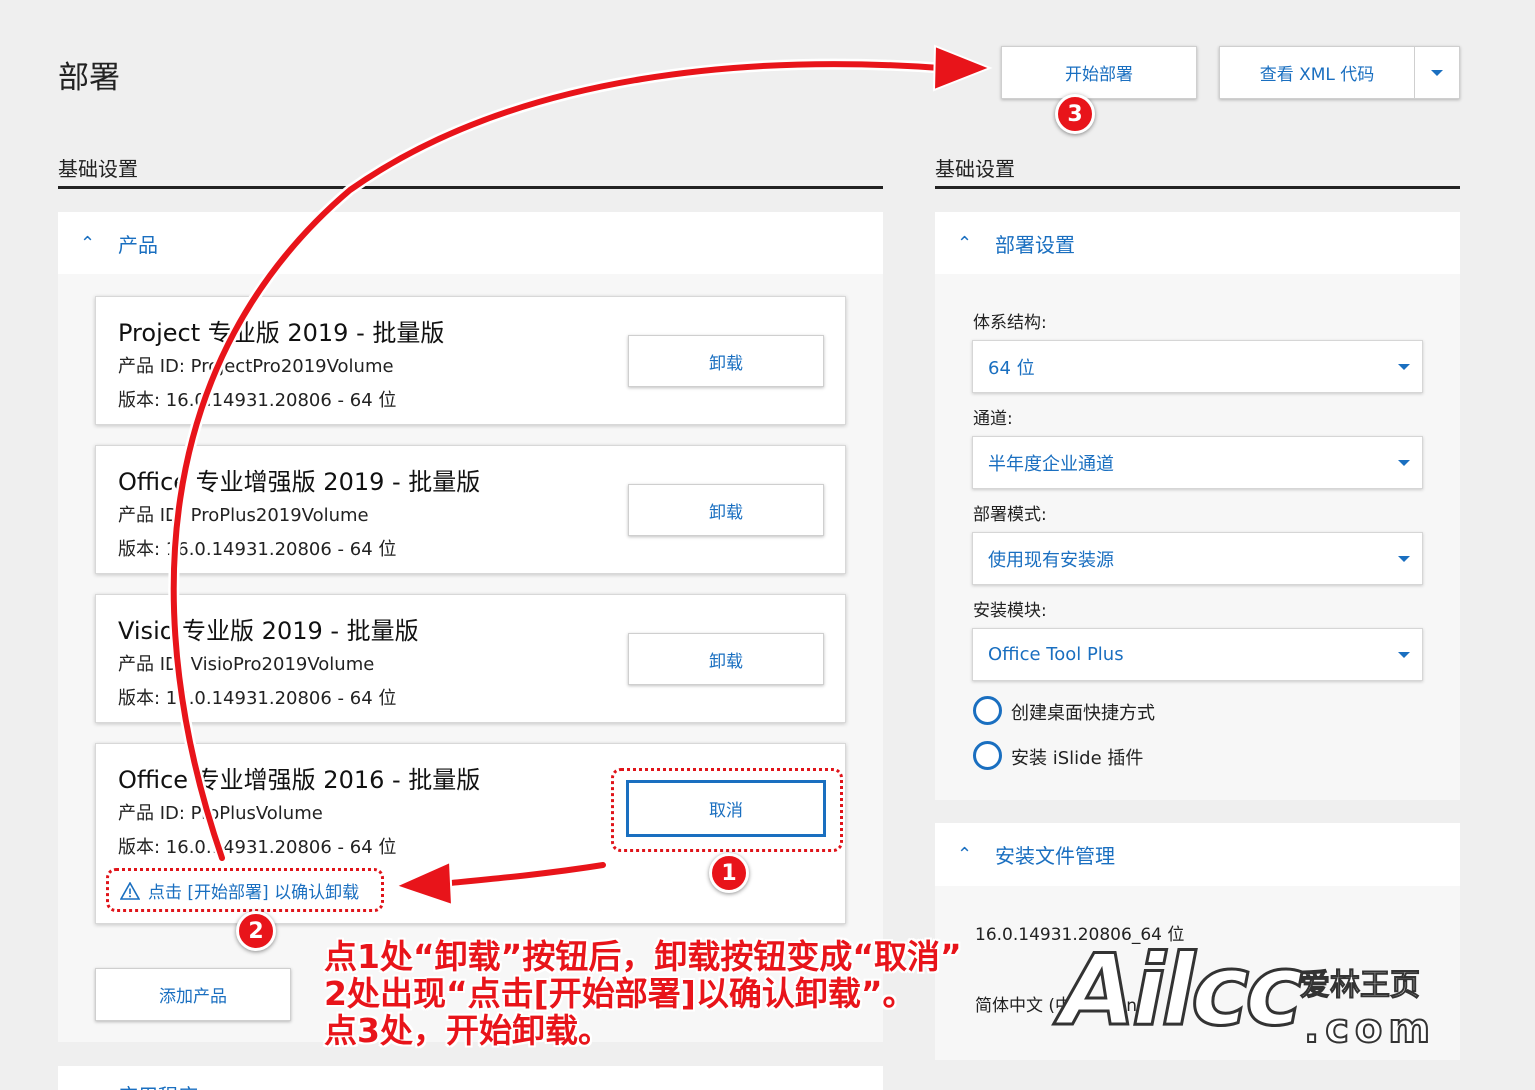  Describe the element at coordinates (620, 993) in the screenshot. I see `annotation-line-2: 2处出现“点击[开始部署]以确认卸载”。` at that location.